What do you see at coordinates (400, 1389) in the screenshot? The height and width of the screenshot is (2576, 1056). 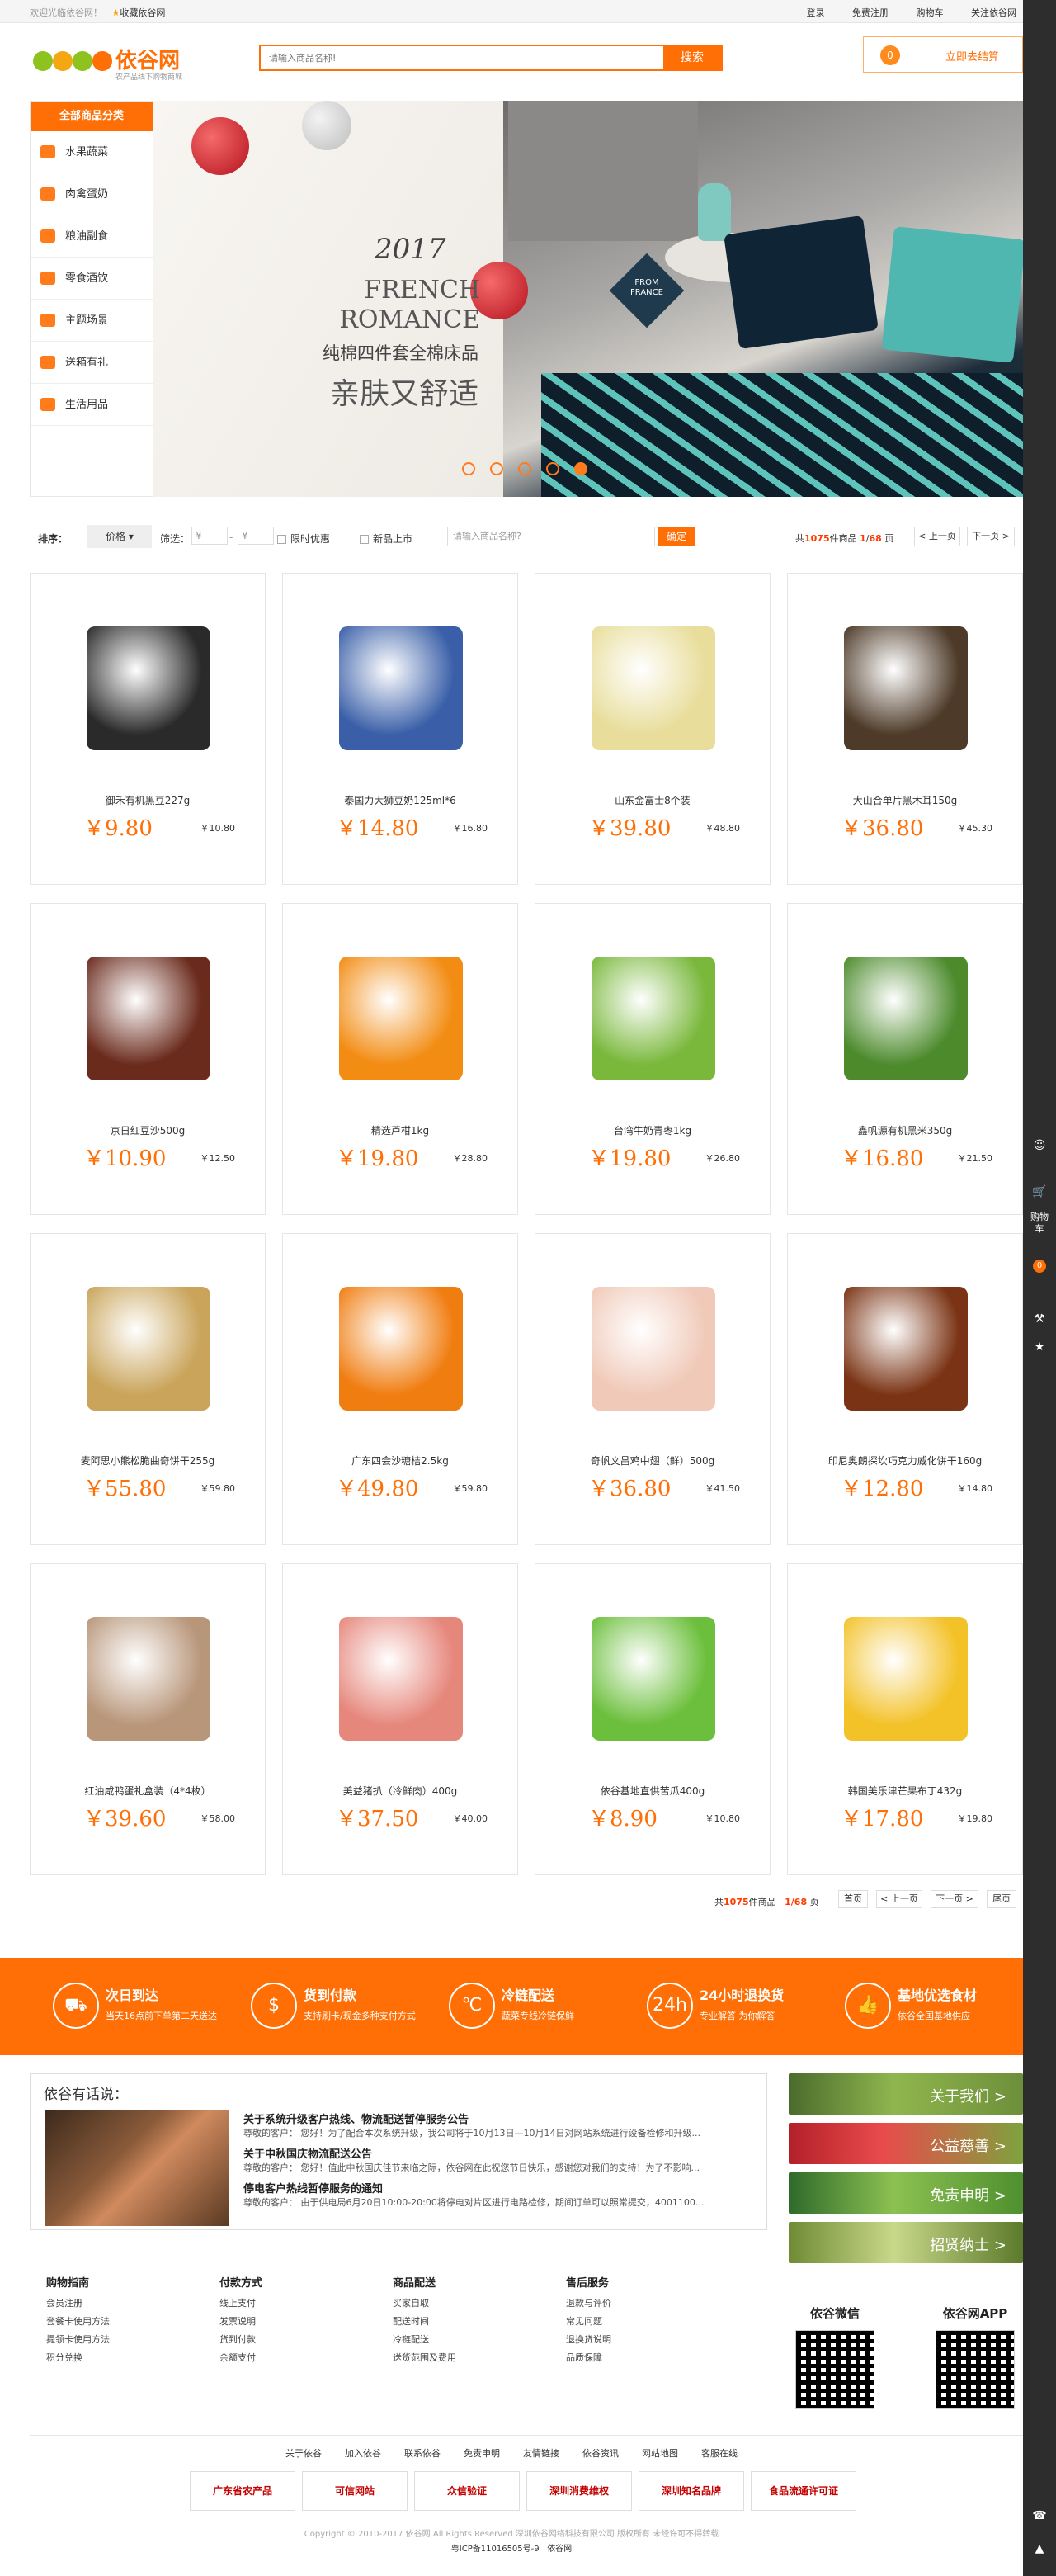 I see `product-card: 广东四会沙糖桔2.5kg ￥49.80 ￥59.80` at bounding box center [400, 1389].